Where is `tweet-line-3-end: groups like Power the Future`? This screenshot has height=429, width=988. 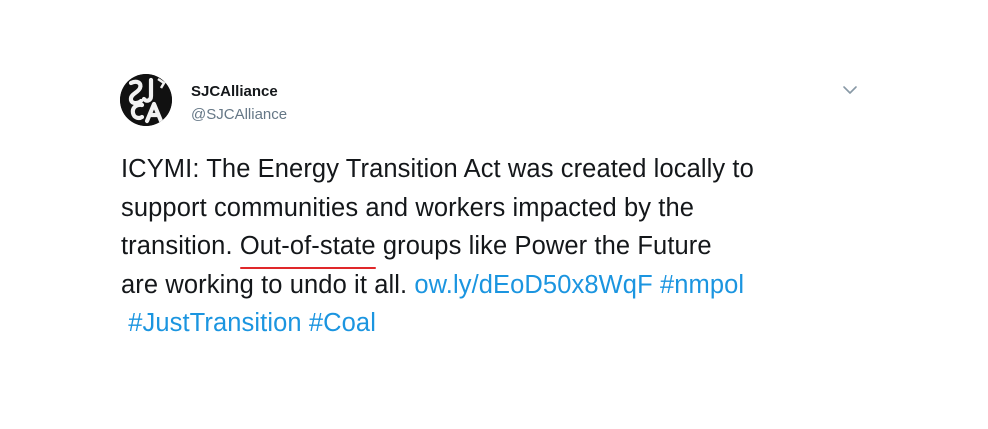 tweet-line-3-end: groups like Power the Future is located at coordinates (543, 246).